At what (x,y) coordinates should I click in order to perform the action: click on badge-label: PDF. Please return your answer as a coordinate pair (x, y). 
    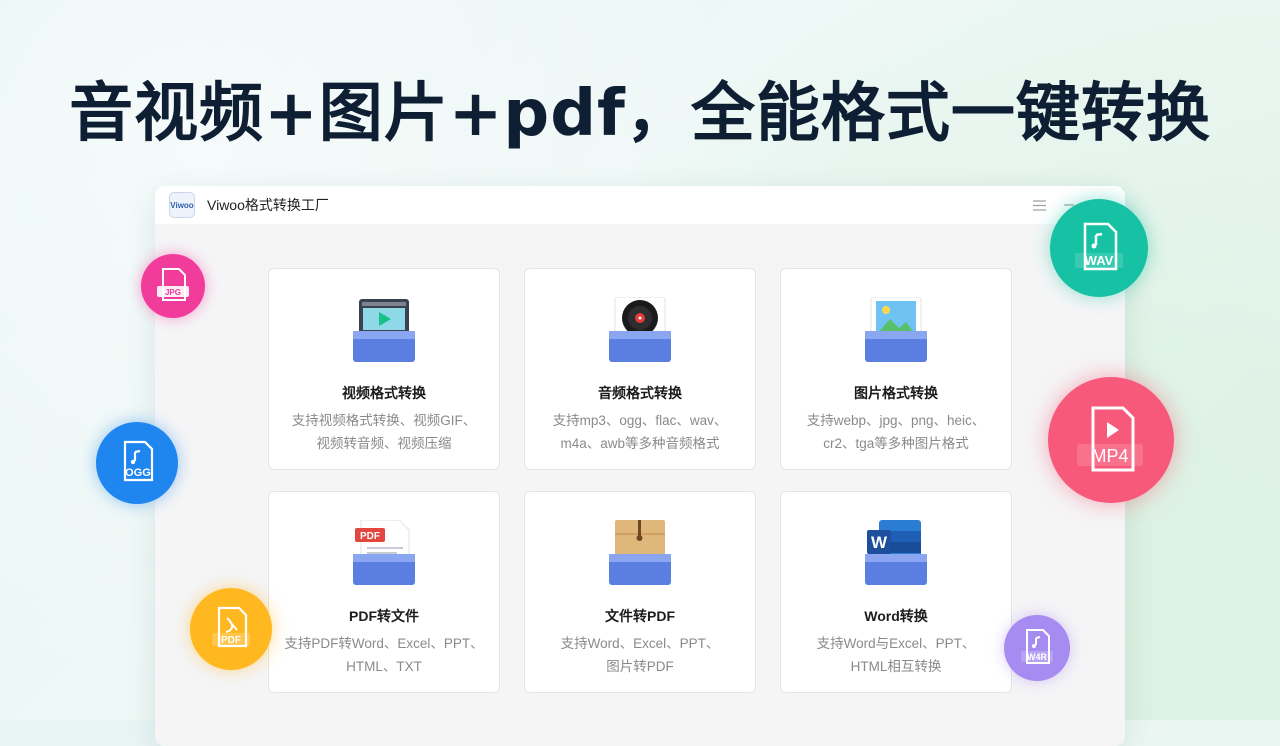
    Looking at the image, I should click on (231, 640).